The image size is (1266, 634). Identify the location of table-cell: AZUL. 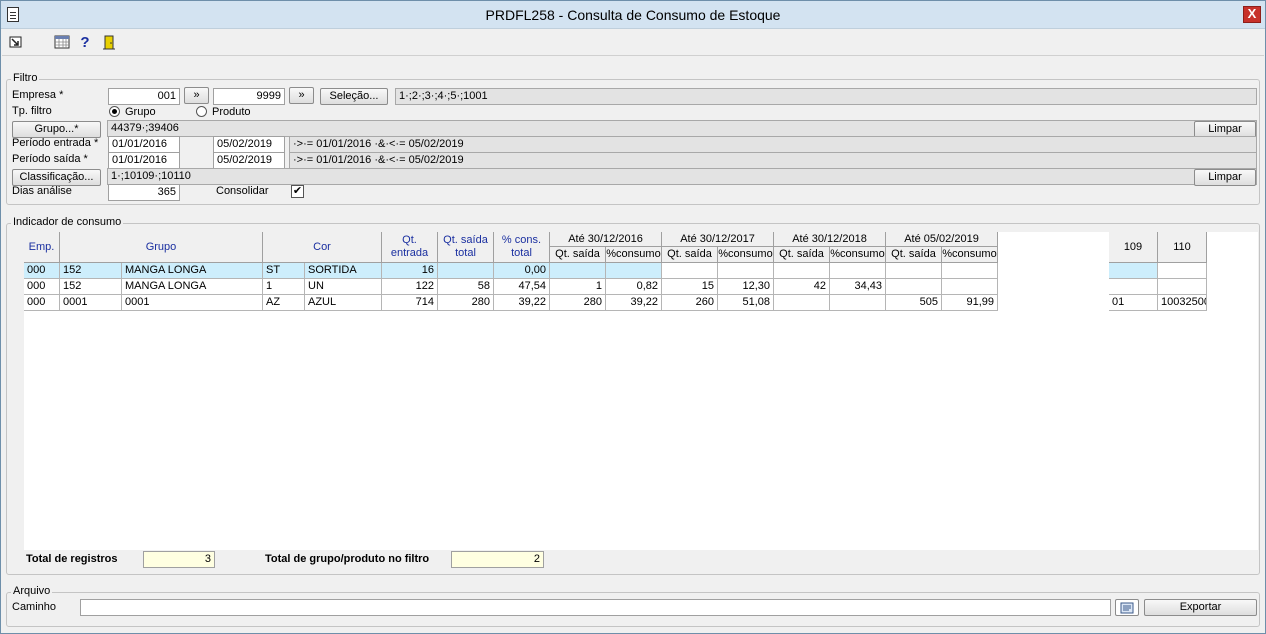
(343, 303).